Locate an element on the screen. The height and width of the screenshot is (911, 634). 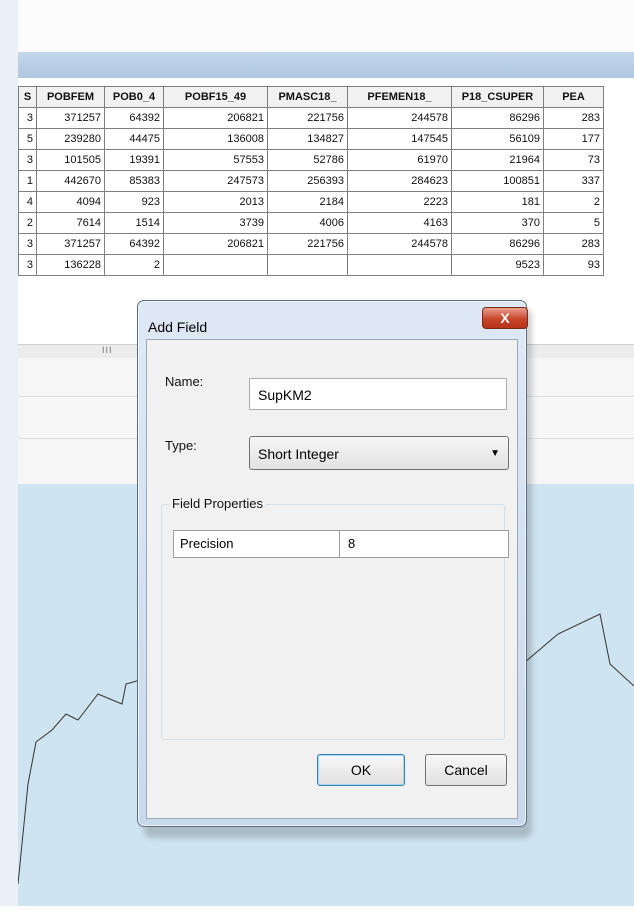
table-row: 5 239280 44475 136008 134827 147545 56109 177 is located at coordinates (311, 139).